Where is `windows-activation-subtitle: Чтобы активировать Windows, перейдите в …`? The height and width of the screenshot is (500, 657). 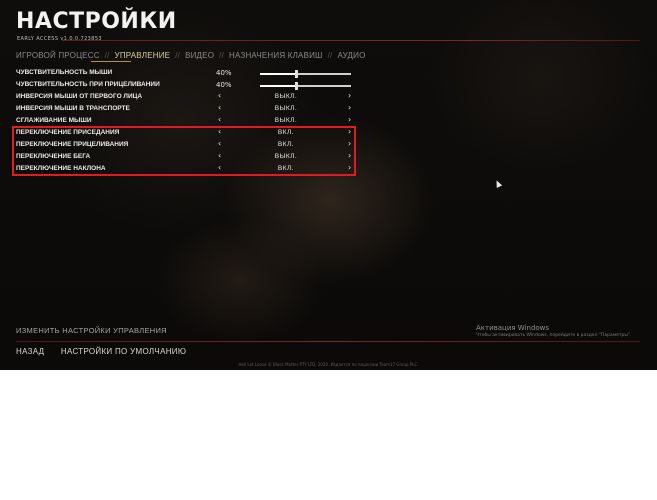
windows-activation-subtitle: Чтобы активировать Windows, перейдите в … is located at coordinates (554, 335).